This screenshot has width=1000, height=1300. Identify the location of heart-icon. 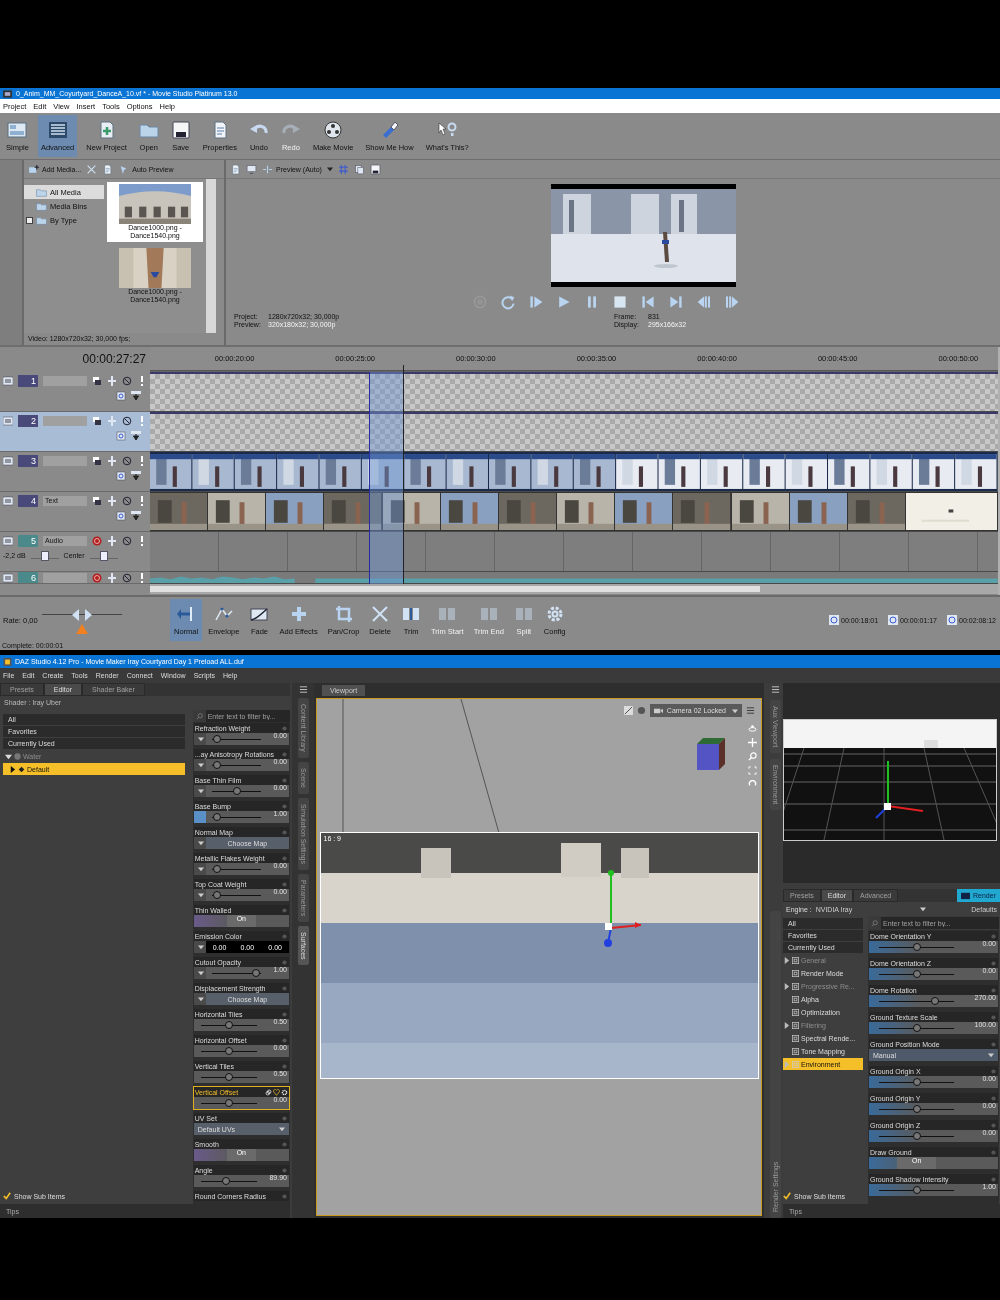
(276, 1092).